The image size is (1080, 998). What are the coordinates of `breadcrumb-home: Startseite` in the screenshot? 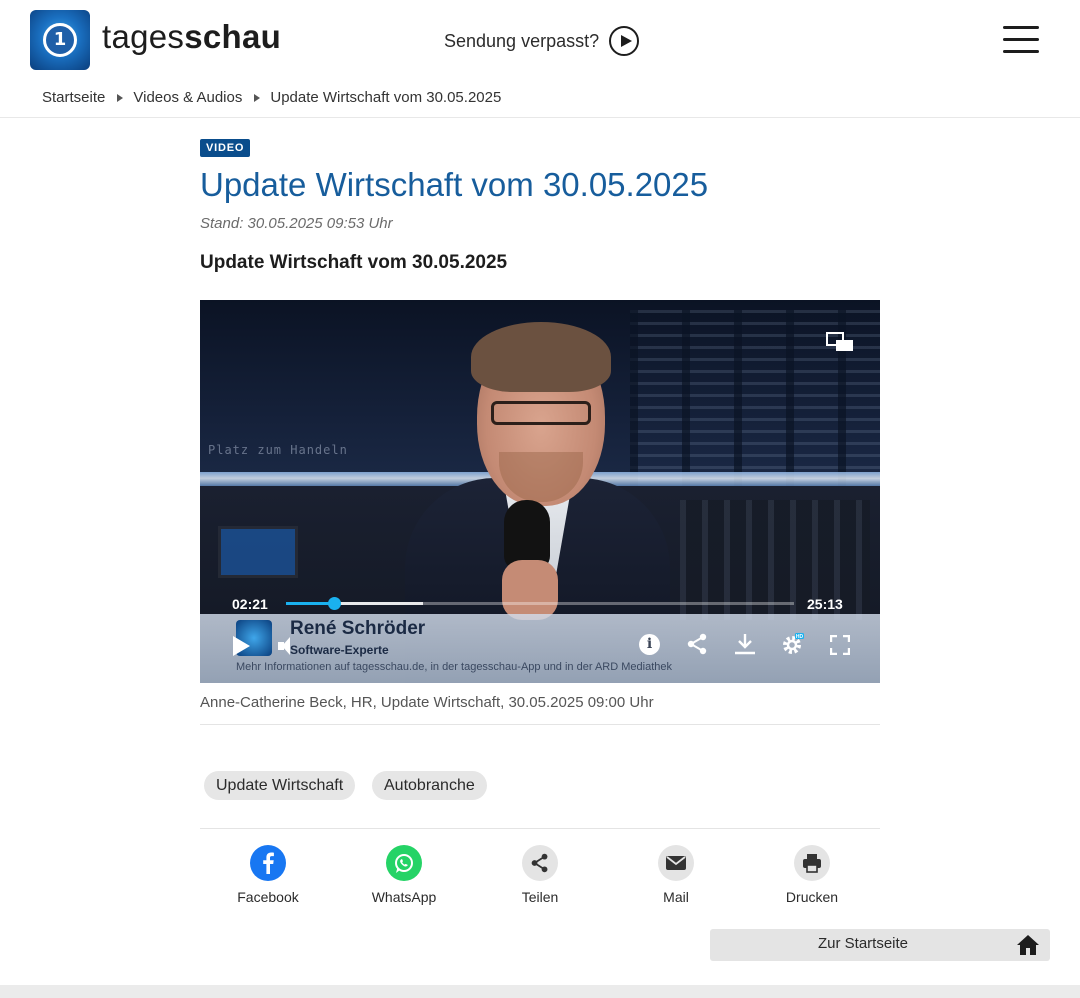 It's located at (73, 97).